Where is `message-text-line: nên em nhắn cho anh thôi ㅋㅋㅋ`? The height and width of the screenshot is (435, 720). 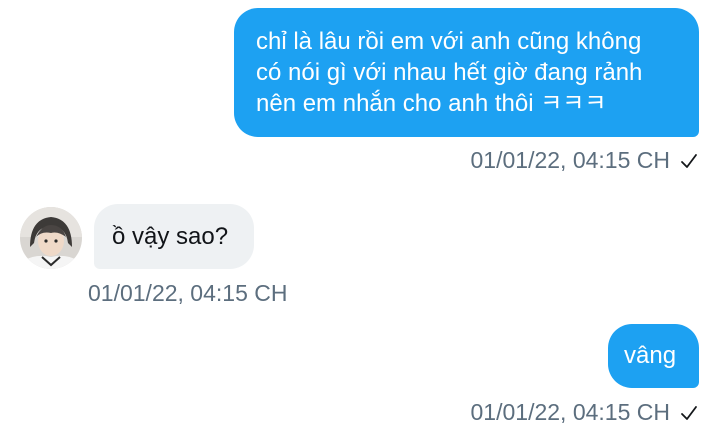
message-text-line: nên em nhắn cho anh thôi ㅋㅋㅋ is located at coordinates (431, 103).